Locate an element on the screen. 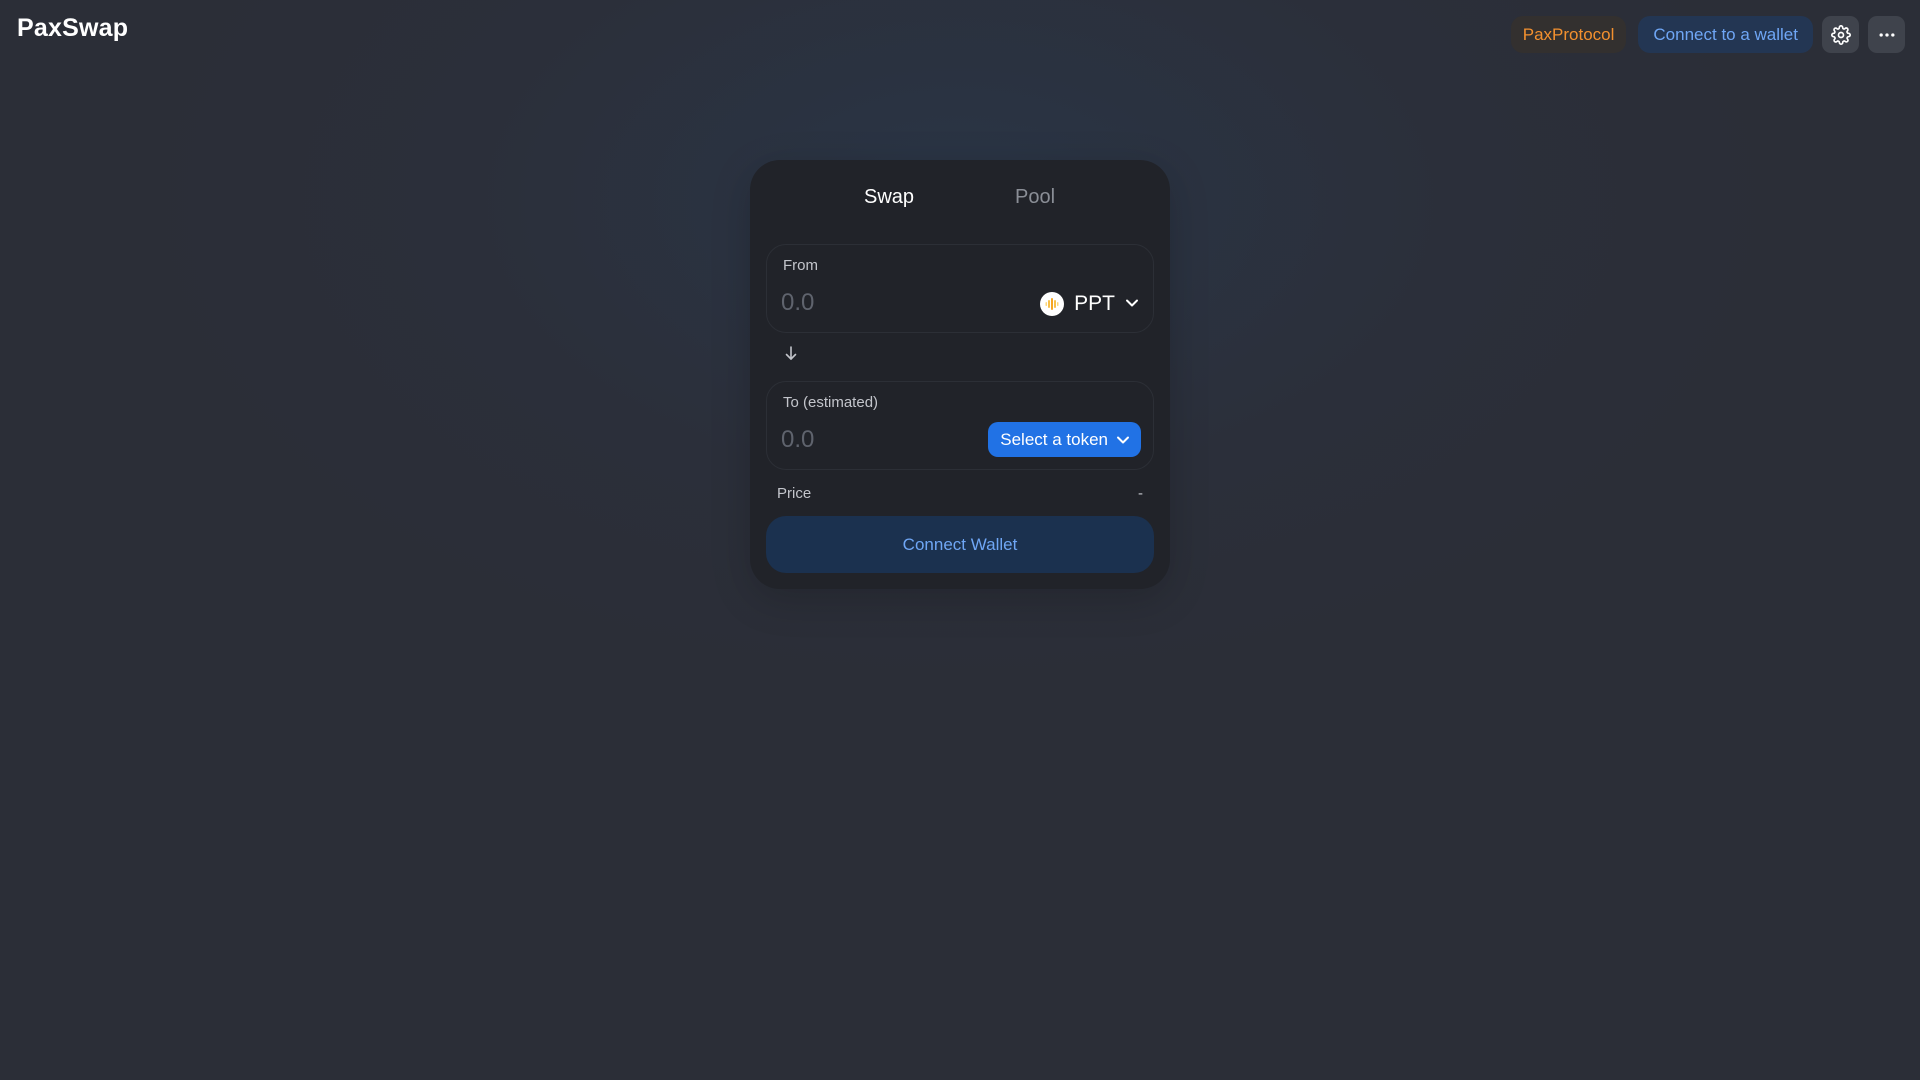 Image resolution: width=1920 pixels, height=1080 pixels. select-token-label: Select a token is located at coordinates (1054, 439).